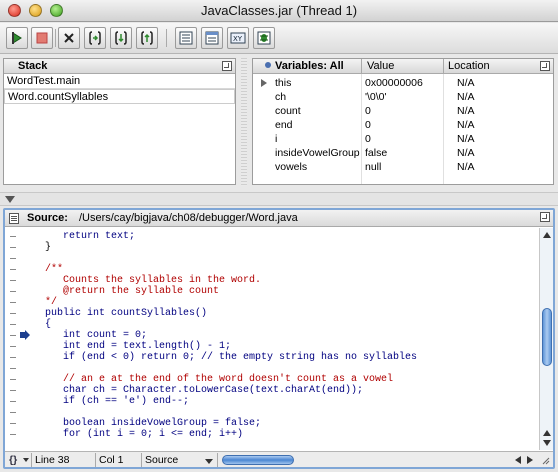 Image resolution: width=558 pixels, height=472 pixels. I want to click on scroll-left-arrow-icon, so click(518, 460).